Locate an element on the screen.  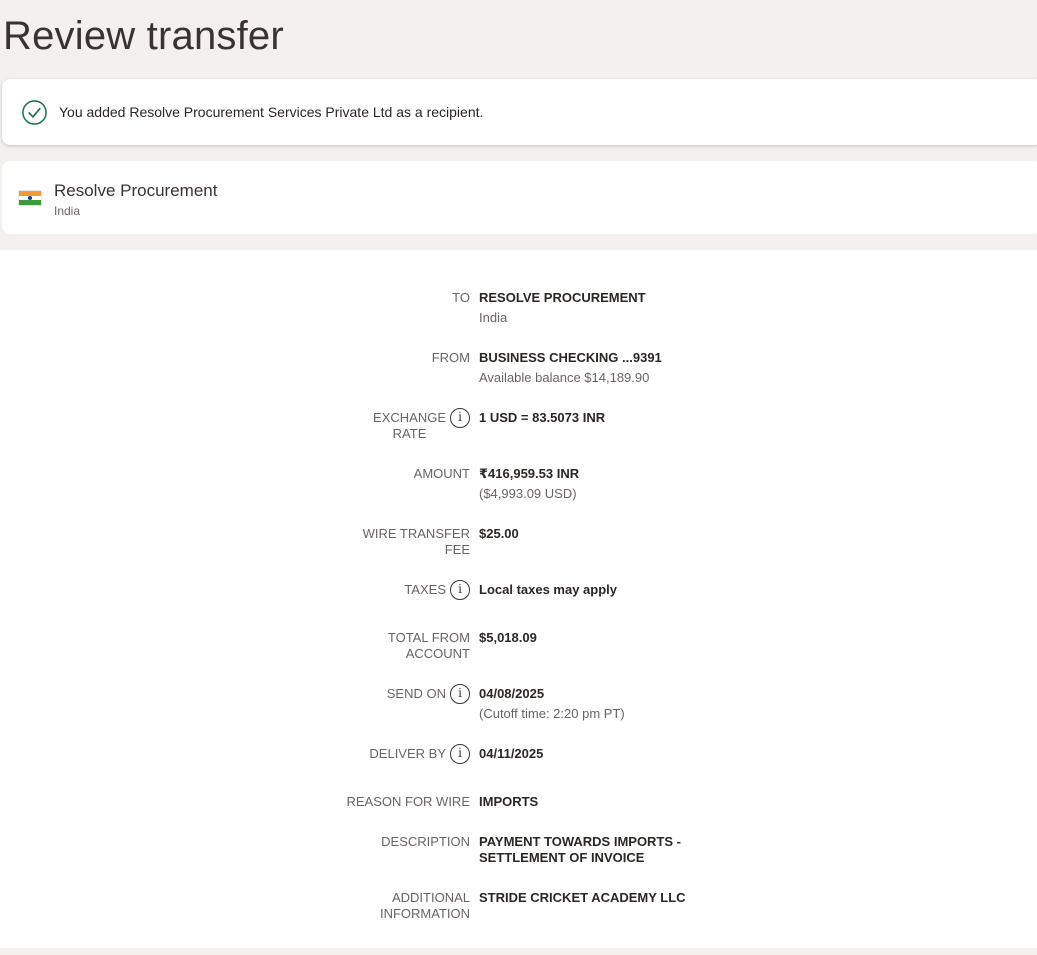
amount-label: AMOUNT is located at coordinates (441, 473).